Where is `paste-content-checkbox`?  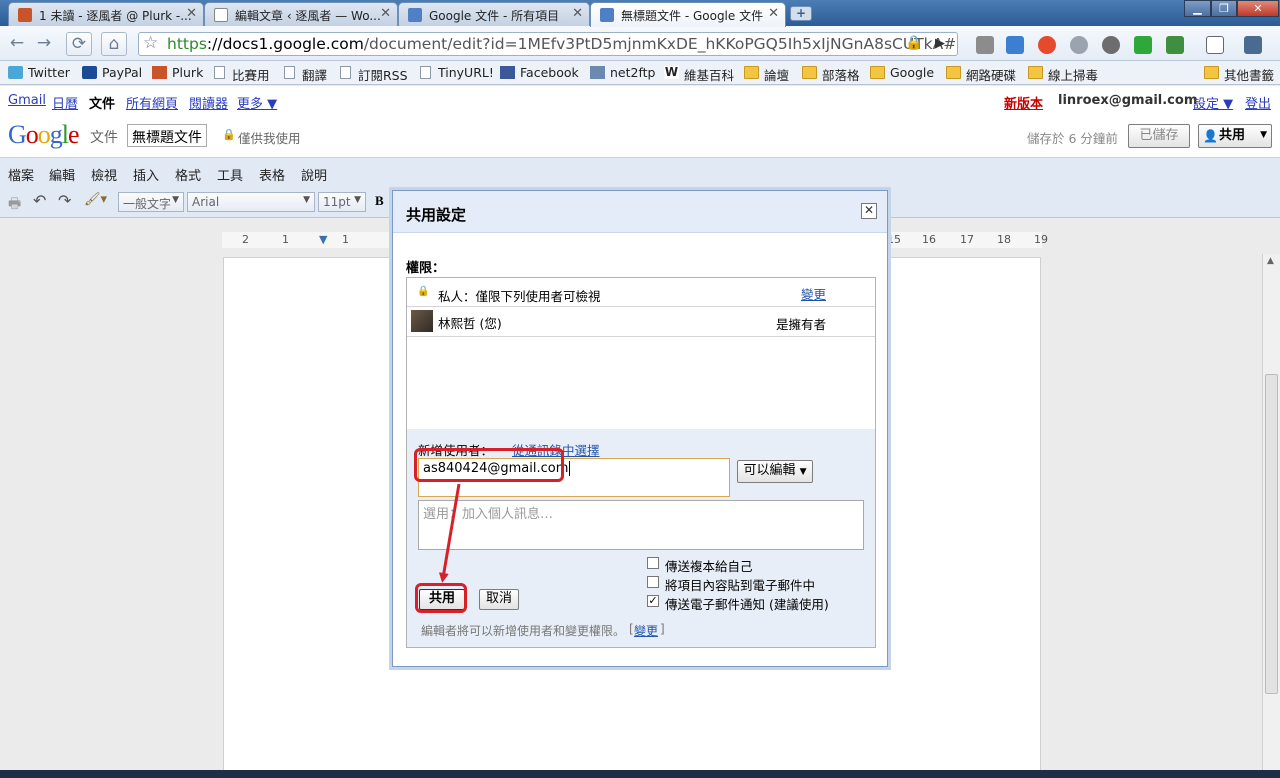
paste-content-checkbox is located at coordinates (653, 582).